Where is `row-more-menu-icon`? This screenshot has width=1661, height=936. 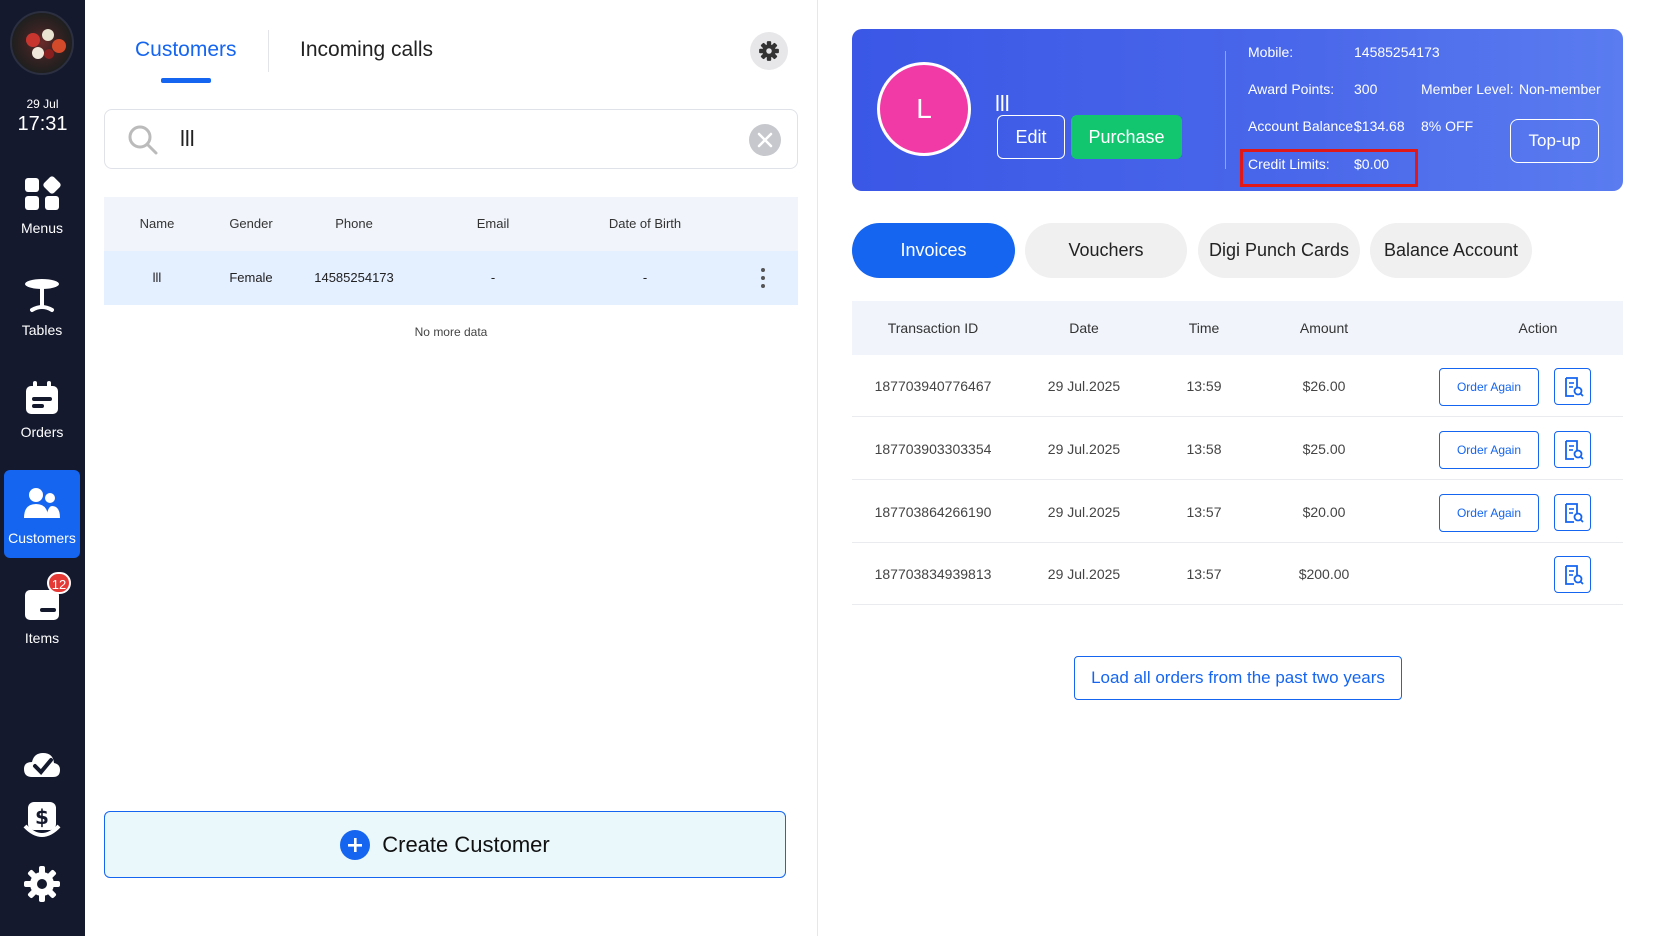
row-more-menu-icon is located at coordinates (763, 278).